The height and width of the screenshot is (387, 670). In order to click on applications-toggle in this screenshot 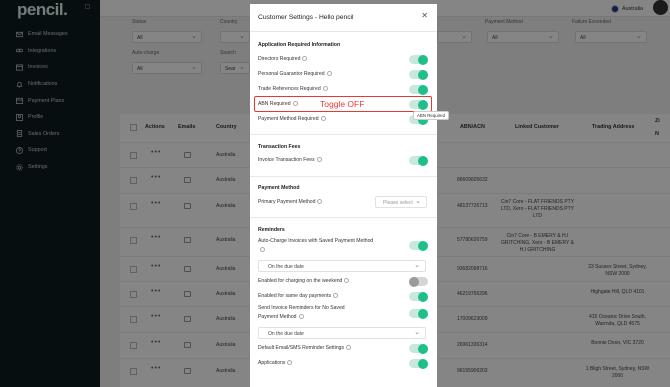, I will do `click(418, 363)`.